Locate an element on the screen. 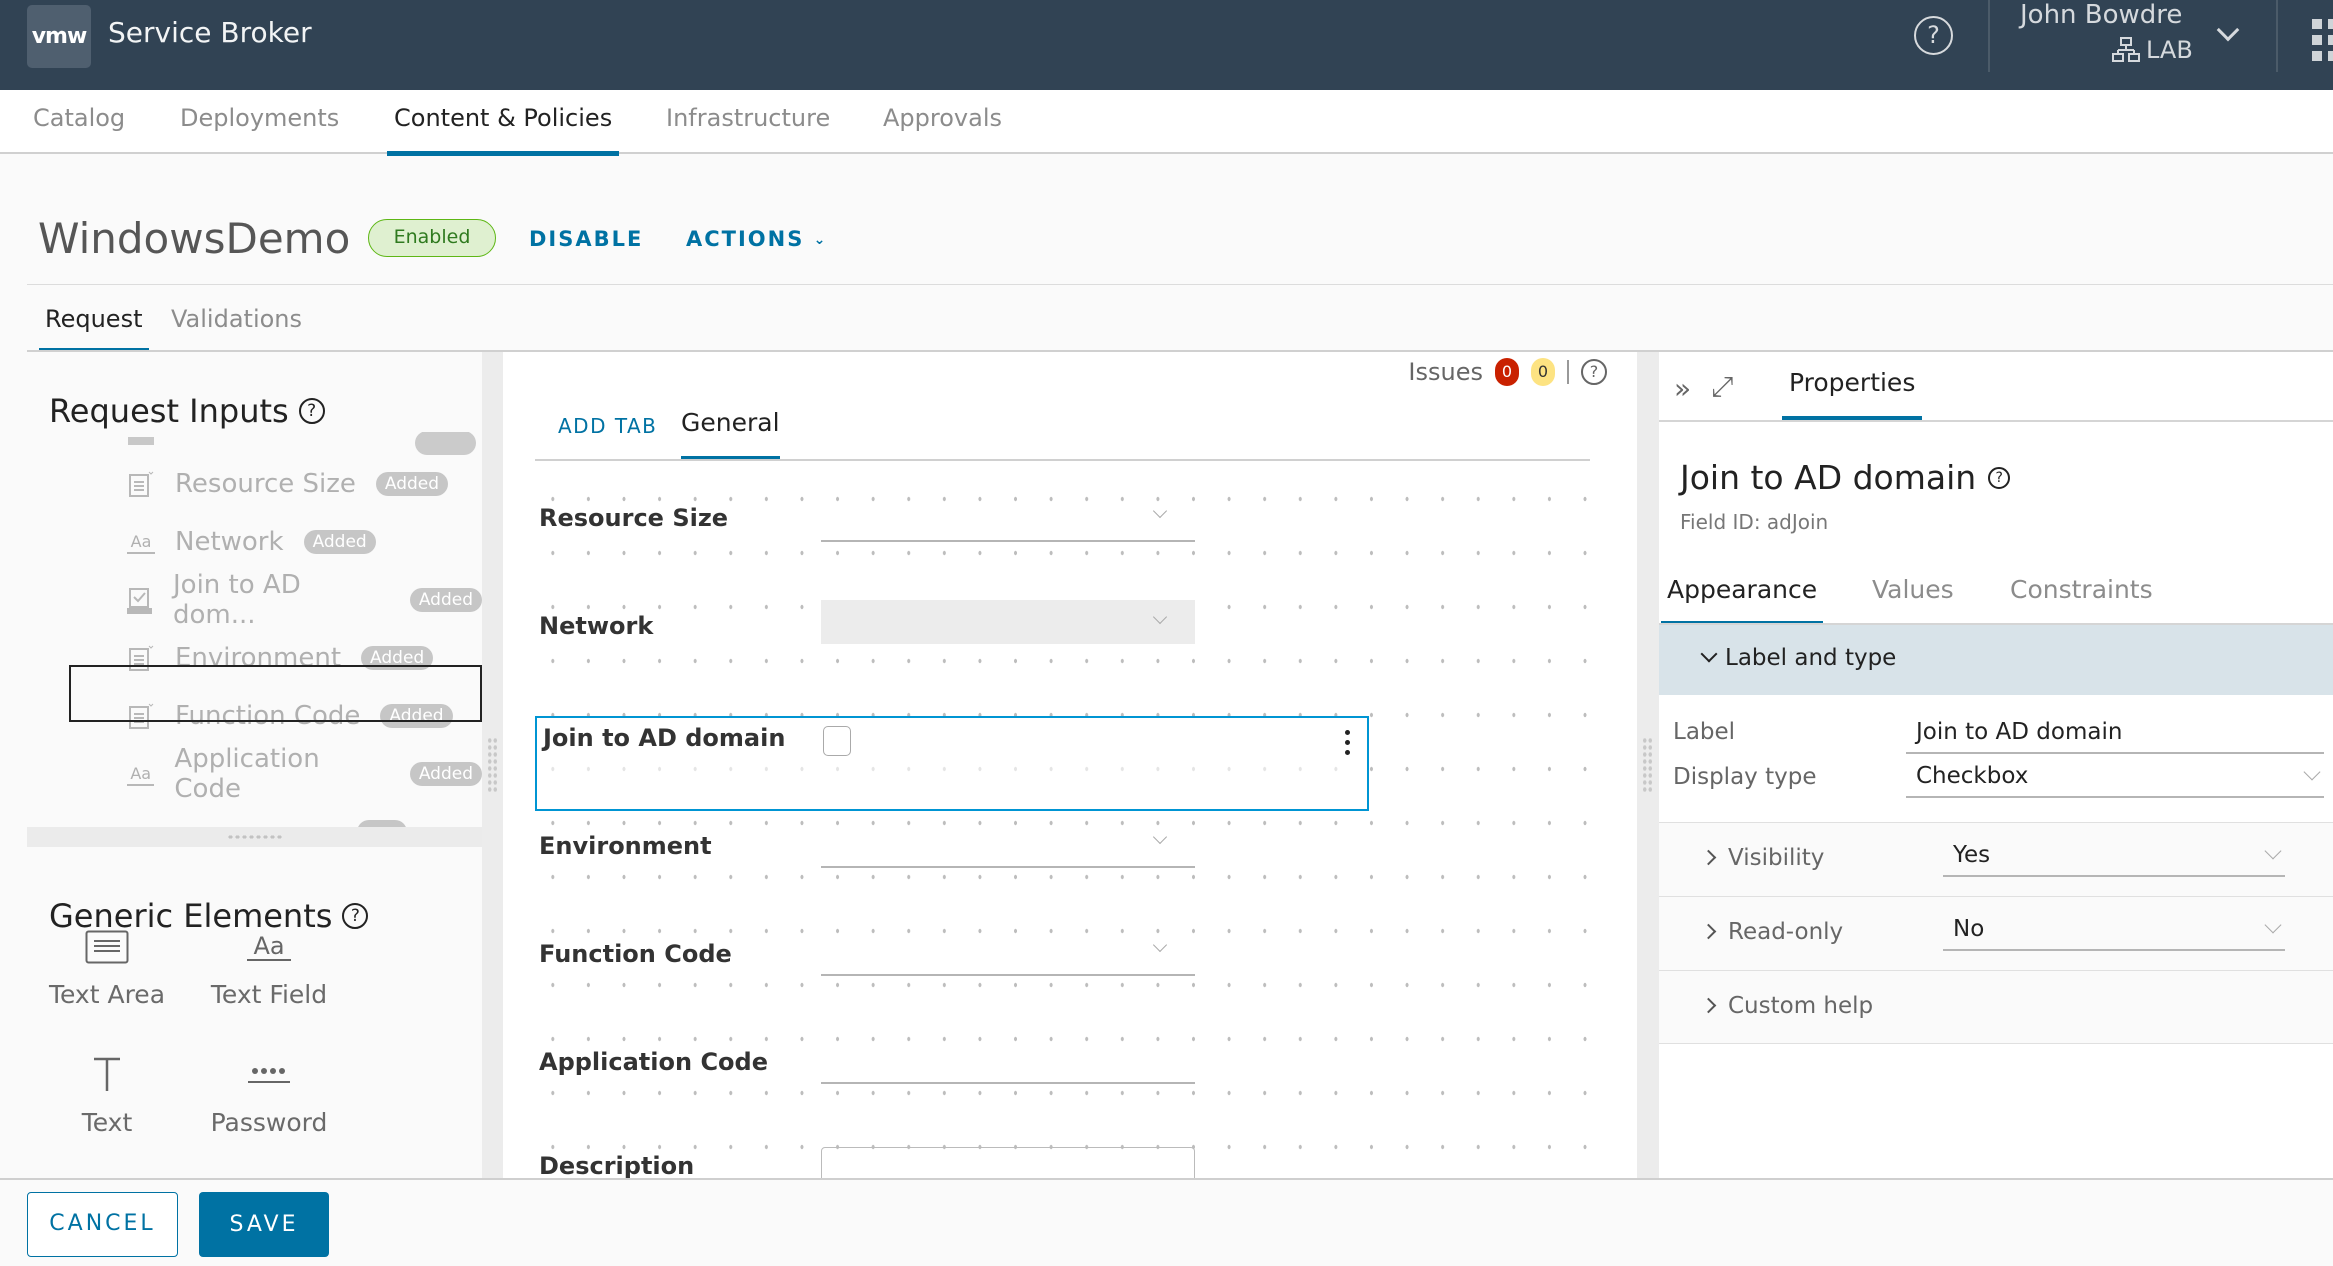 This screenshot has height=1266, width=2333. nav-item-deployments: Deployments is located at coordinates (259, 129).